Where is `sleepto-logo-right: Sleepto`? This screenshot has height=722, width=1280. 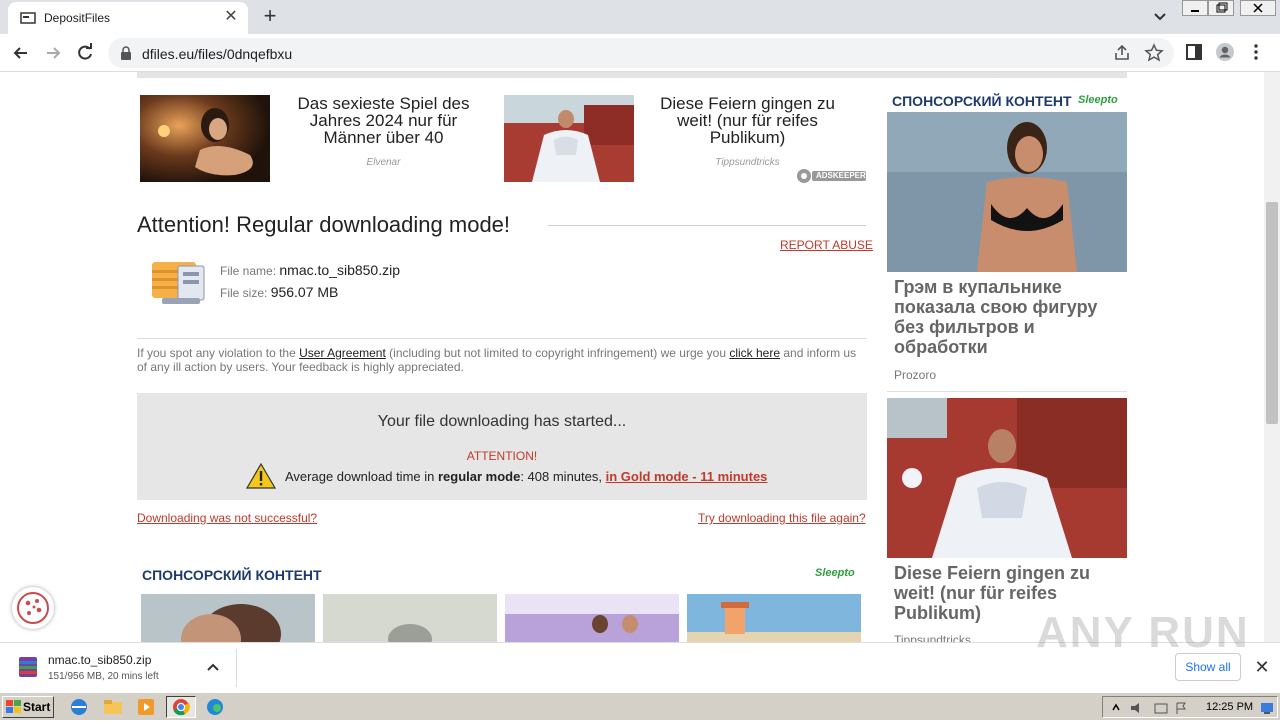
sleepto-logo-right: Sleepto is located at coordinates (1098, 100).